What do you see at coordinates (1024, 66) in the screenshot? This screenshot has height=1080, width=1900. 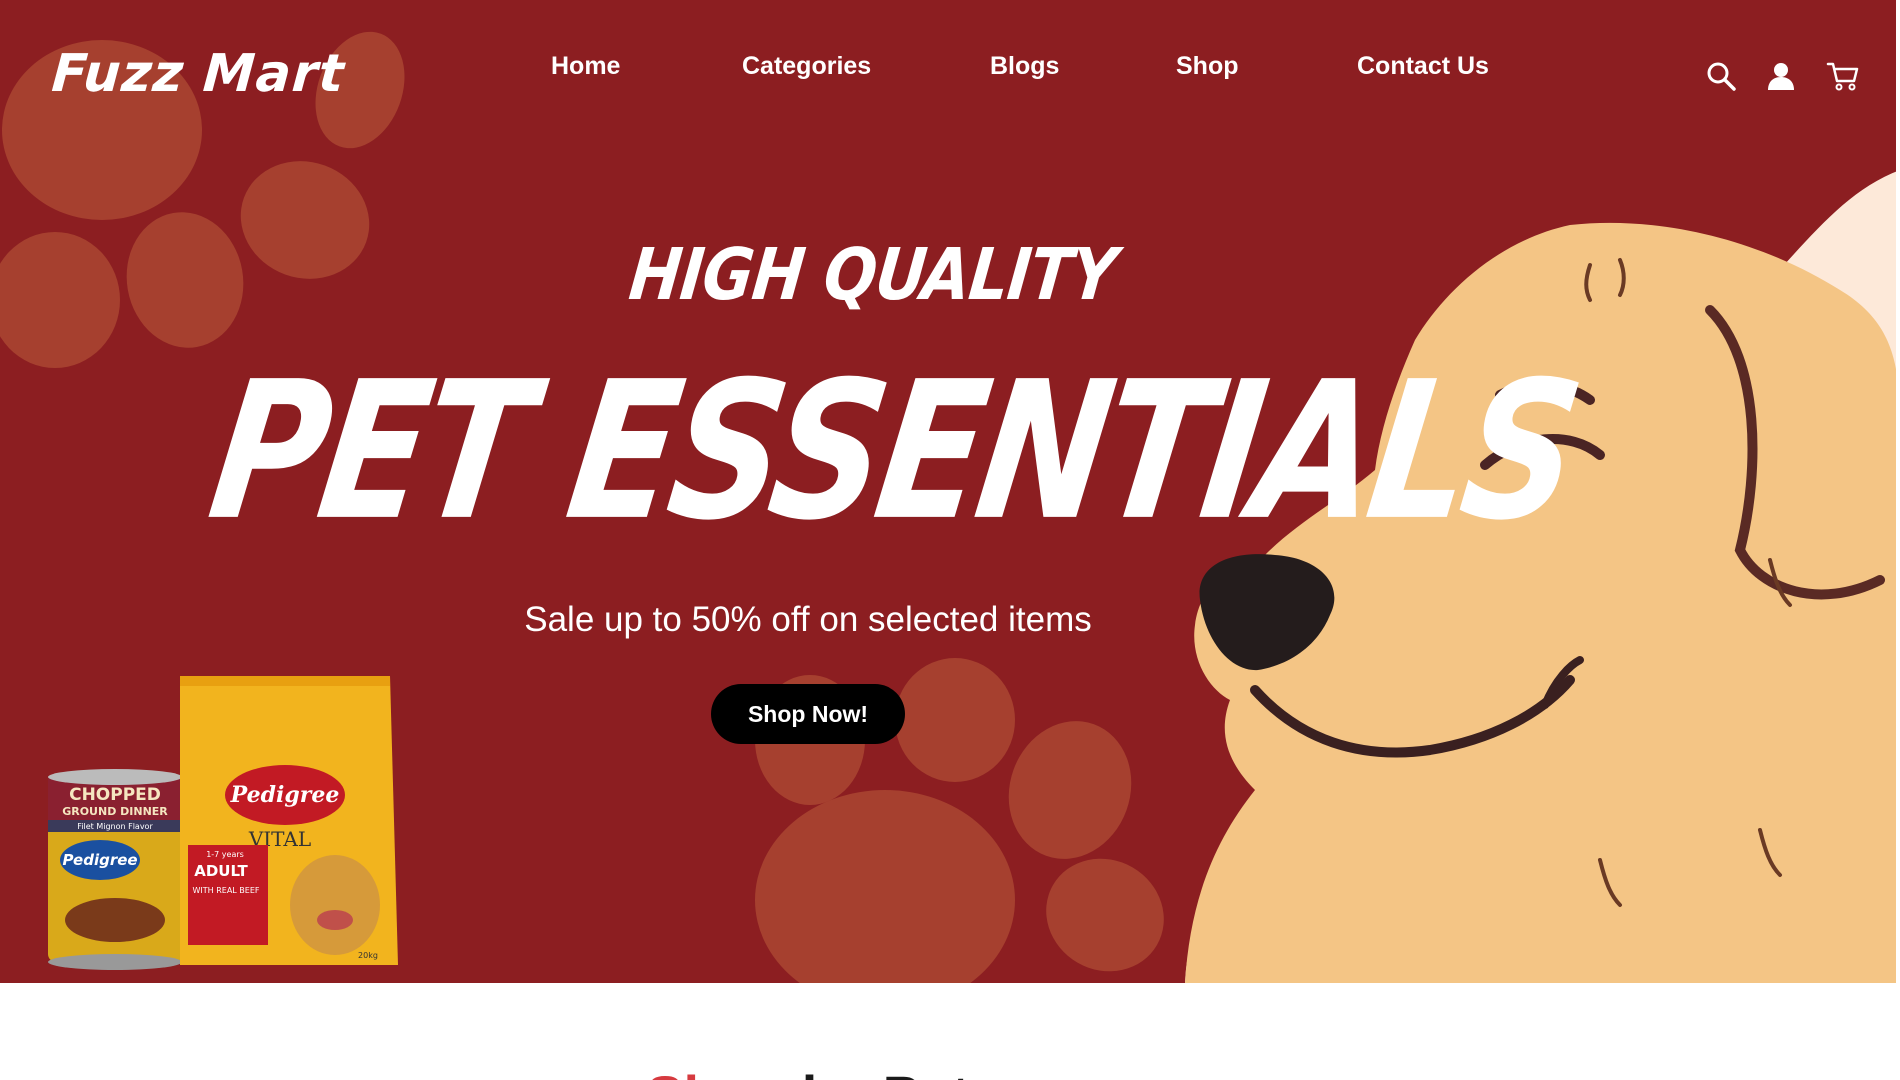 I see `nav-item-blogs: Blogs` at bounding box center [1024, 66].